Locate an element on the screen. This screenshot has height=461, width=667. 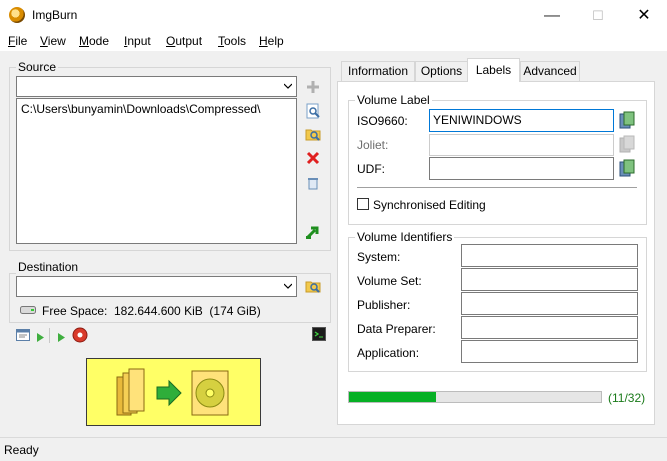
application-label: Application: is located at coordinates (388, 353).